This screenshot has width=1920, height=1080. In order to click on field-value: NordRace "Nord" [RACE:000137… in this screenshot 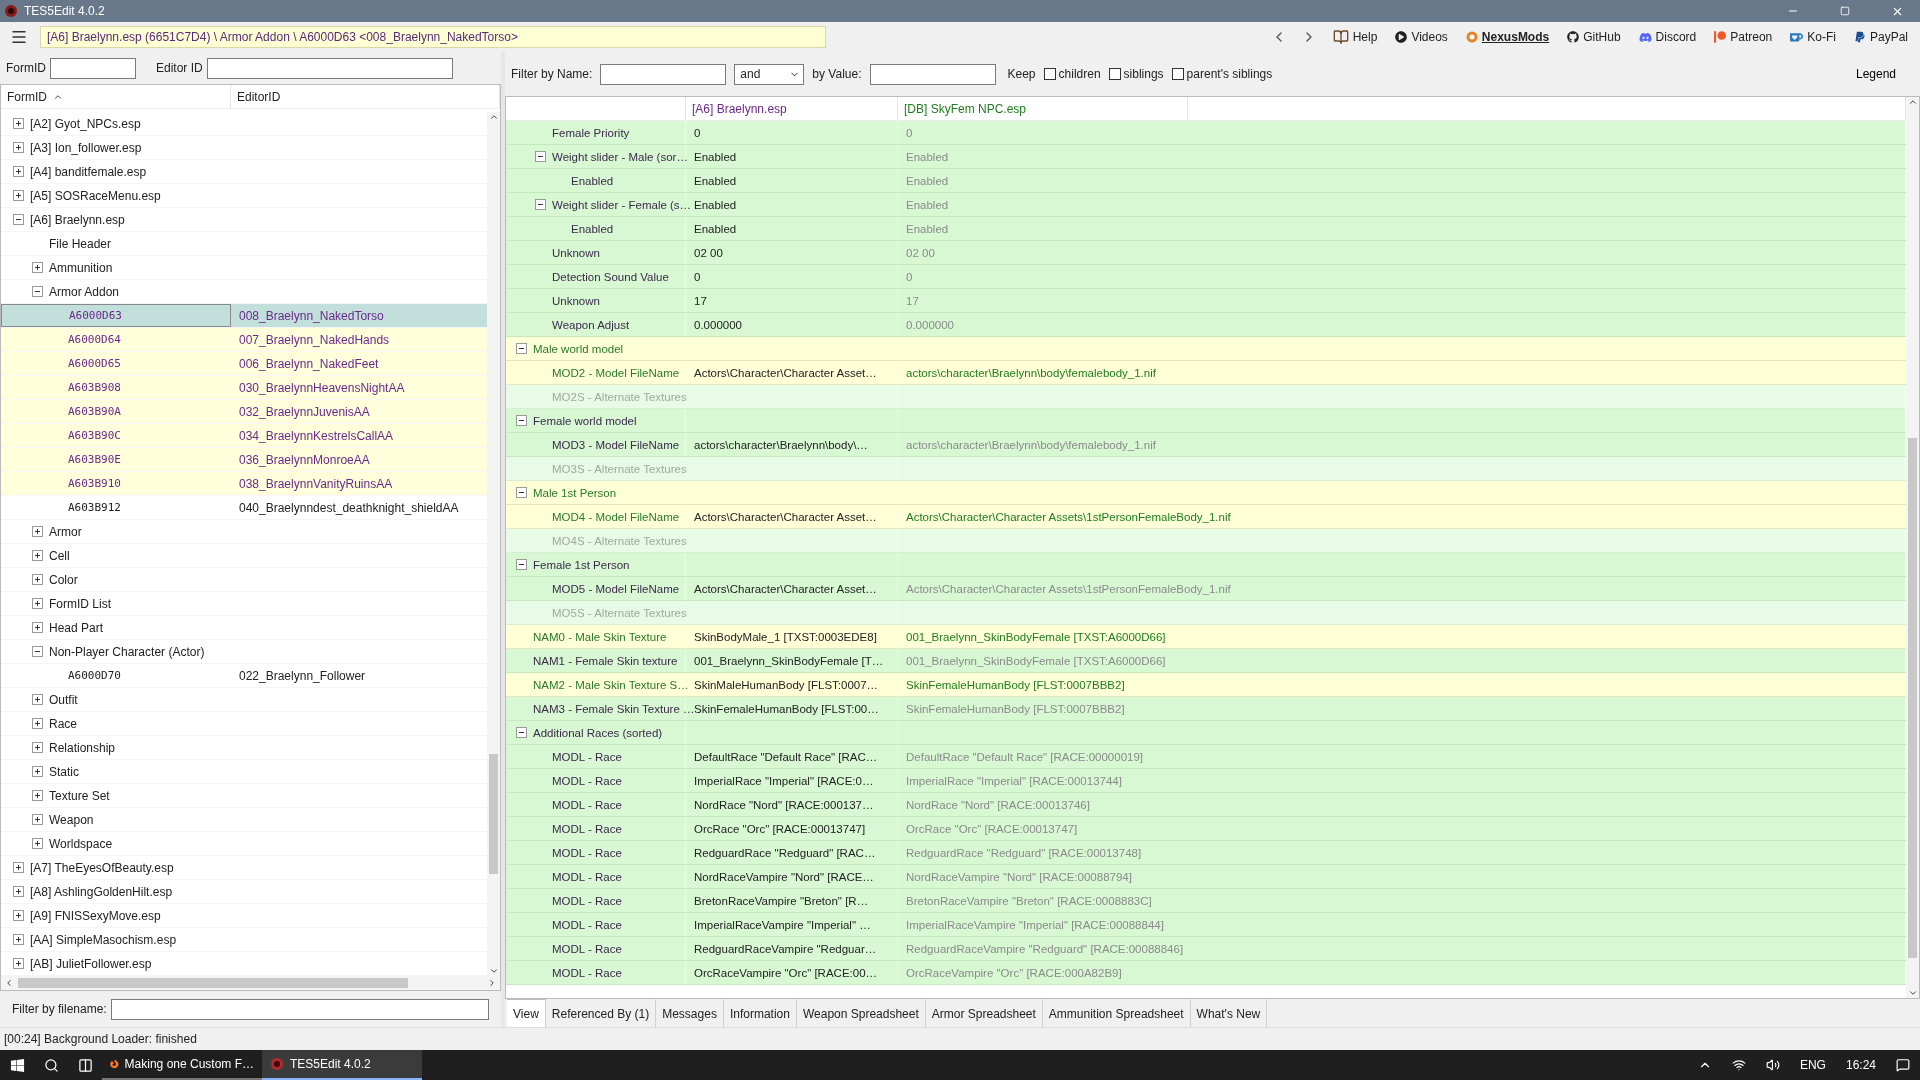, I will do `click(784, 804)`.